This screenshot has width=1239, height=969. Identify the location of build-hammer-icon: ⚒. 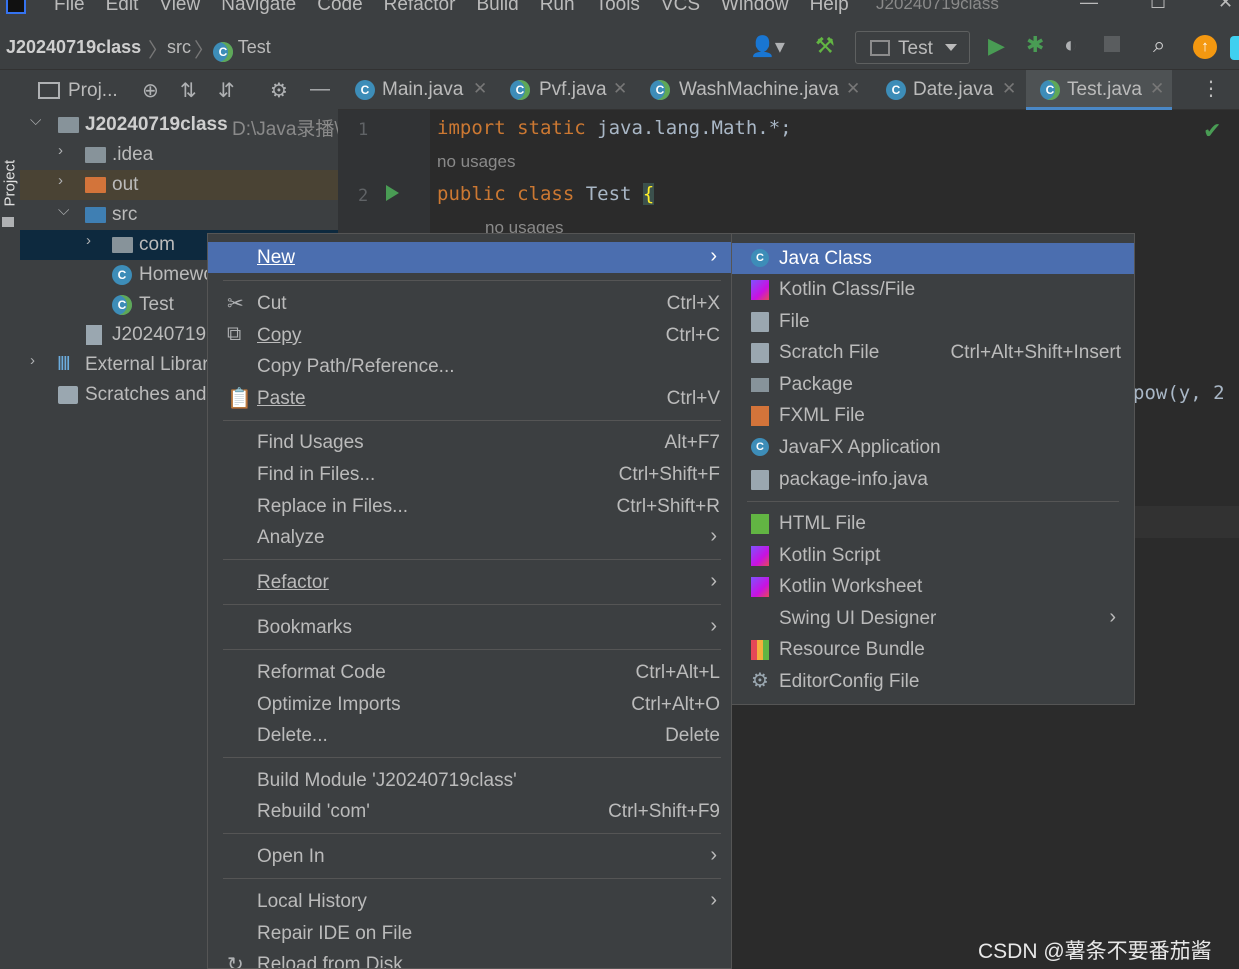
(825, 46).